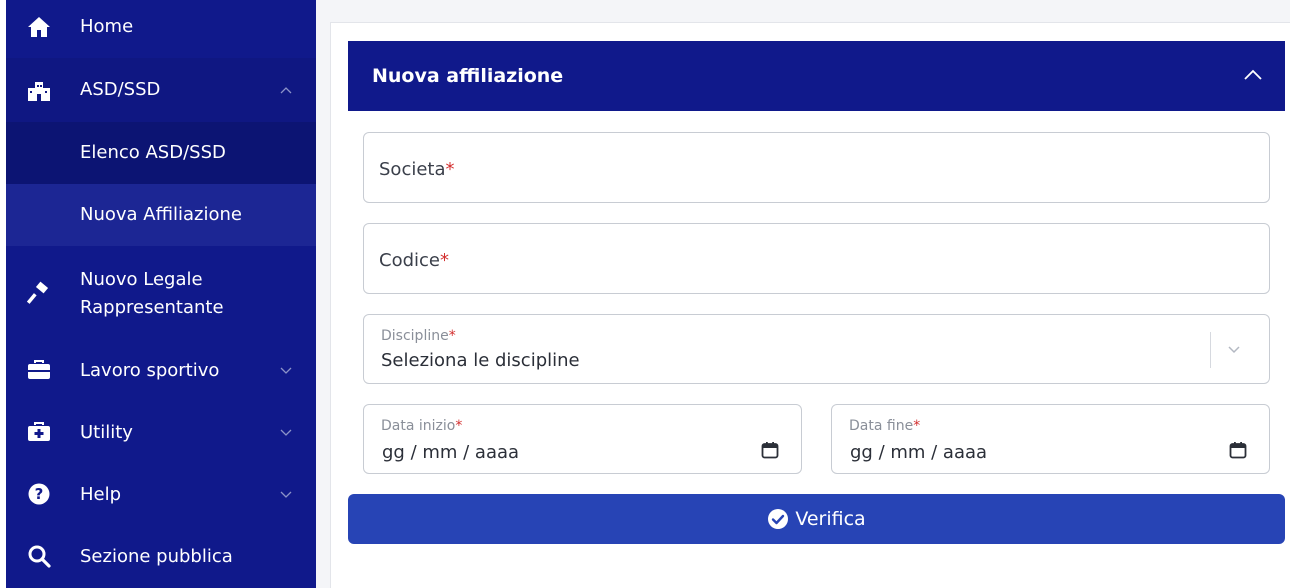 Image resolution: width=1290 pixels, height=588 pixels. What do you see at coordinates (885, 426) in the screenshot?
I see `data-fine-label: Data fine*` at bounding box center [885, 426].